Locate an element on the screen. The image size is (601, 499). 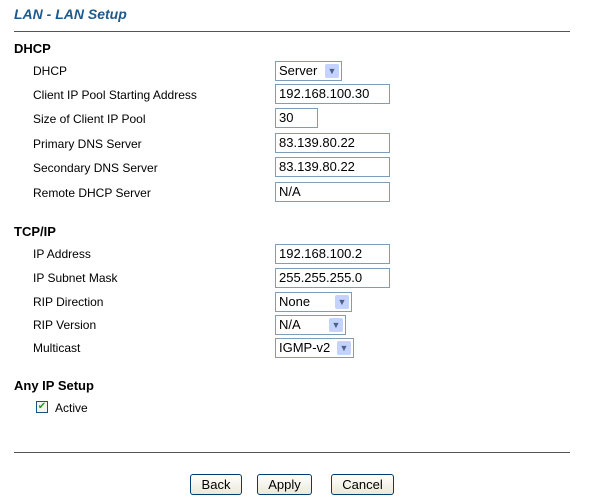
subnet-mask-label: IP Subnet Mask is located at coordinates (75, 278).